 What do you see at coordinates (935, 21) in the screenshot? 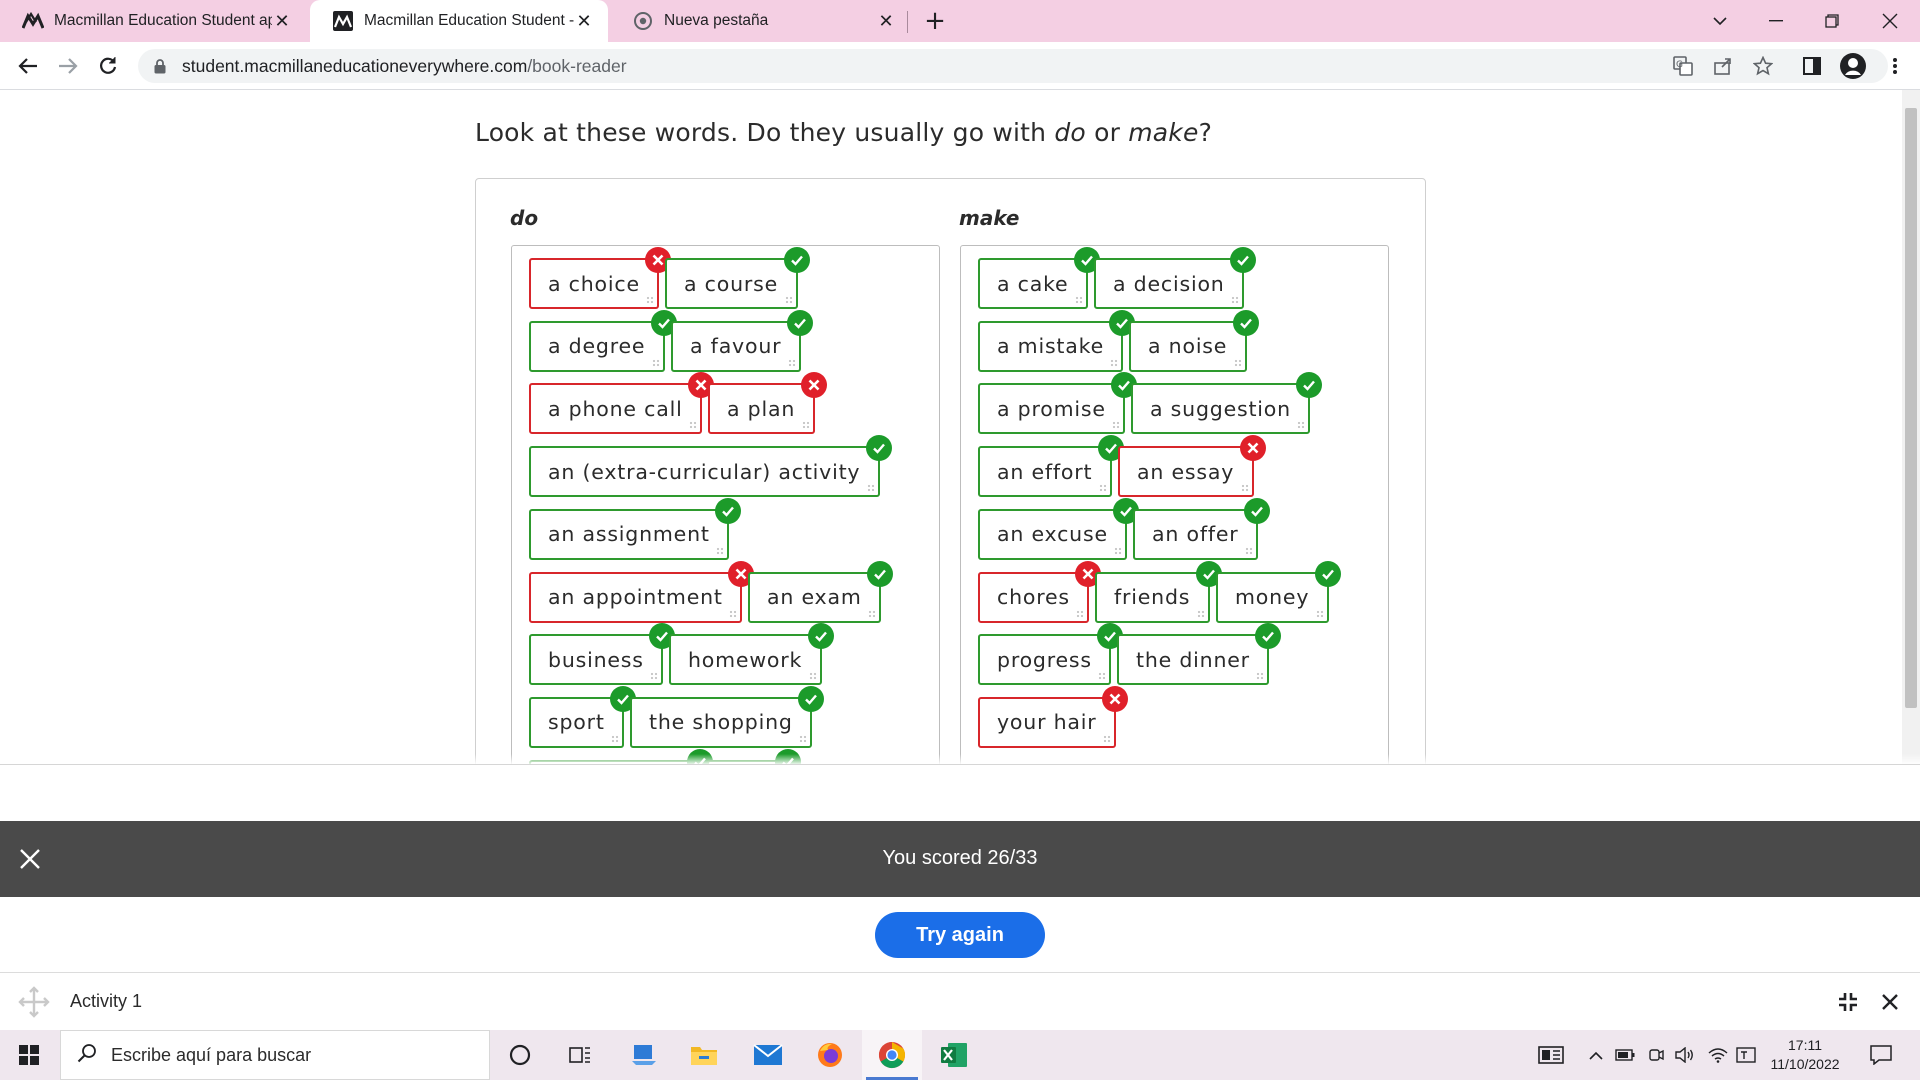
I see `new-tab-button: +` at bounding box center [935, 21].